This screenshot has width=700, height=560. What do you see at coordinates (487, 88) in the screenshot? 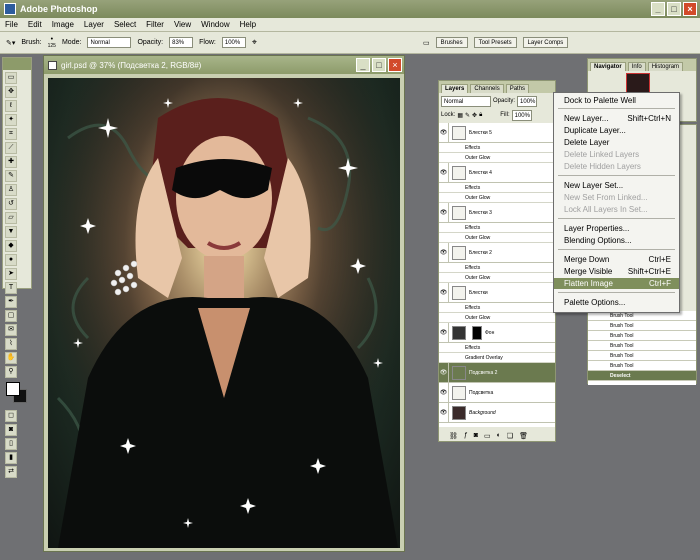
I see `tab-channels: Channels` at bounding box center [487, 88].